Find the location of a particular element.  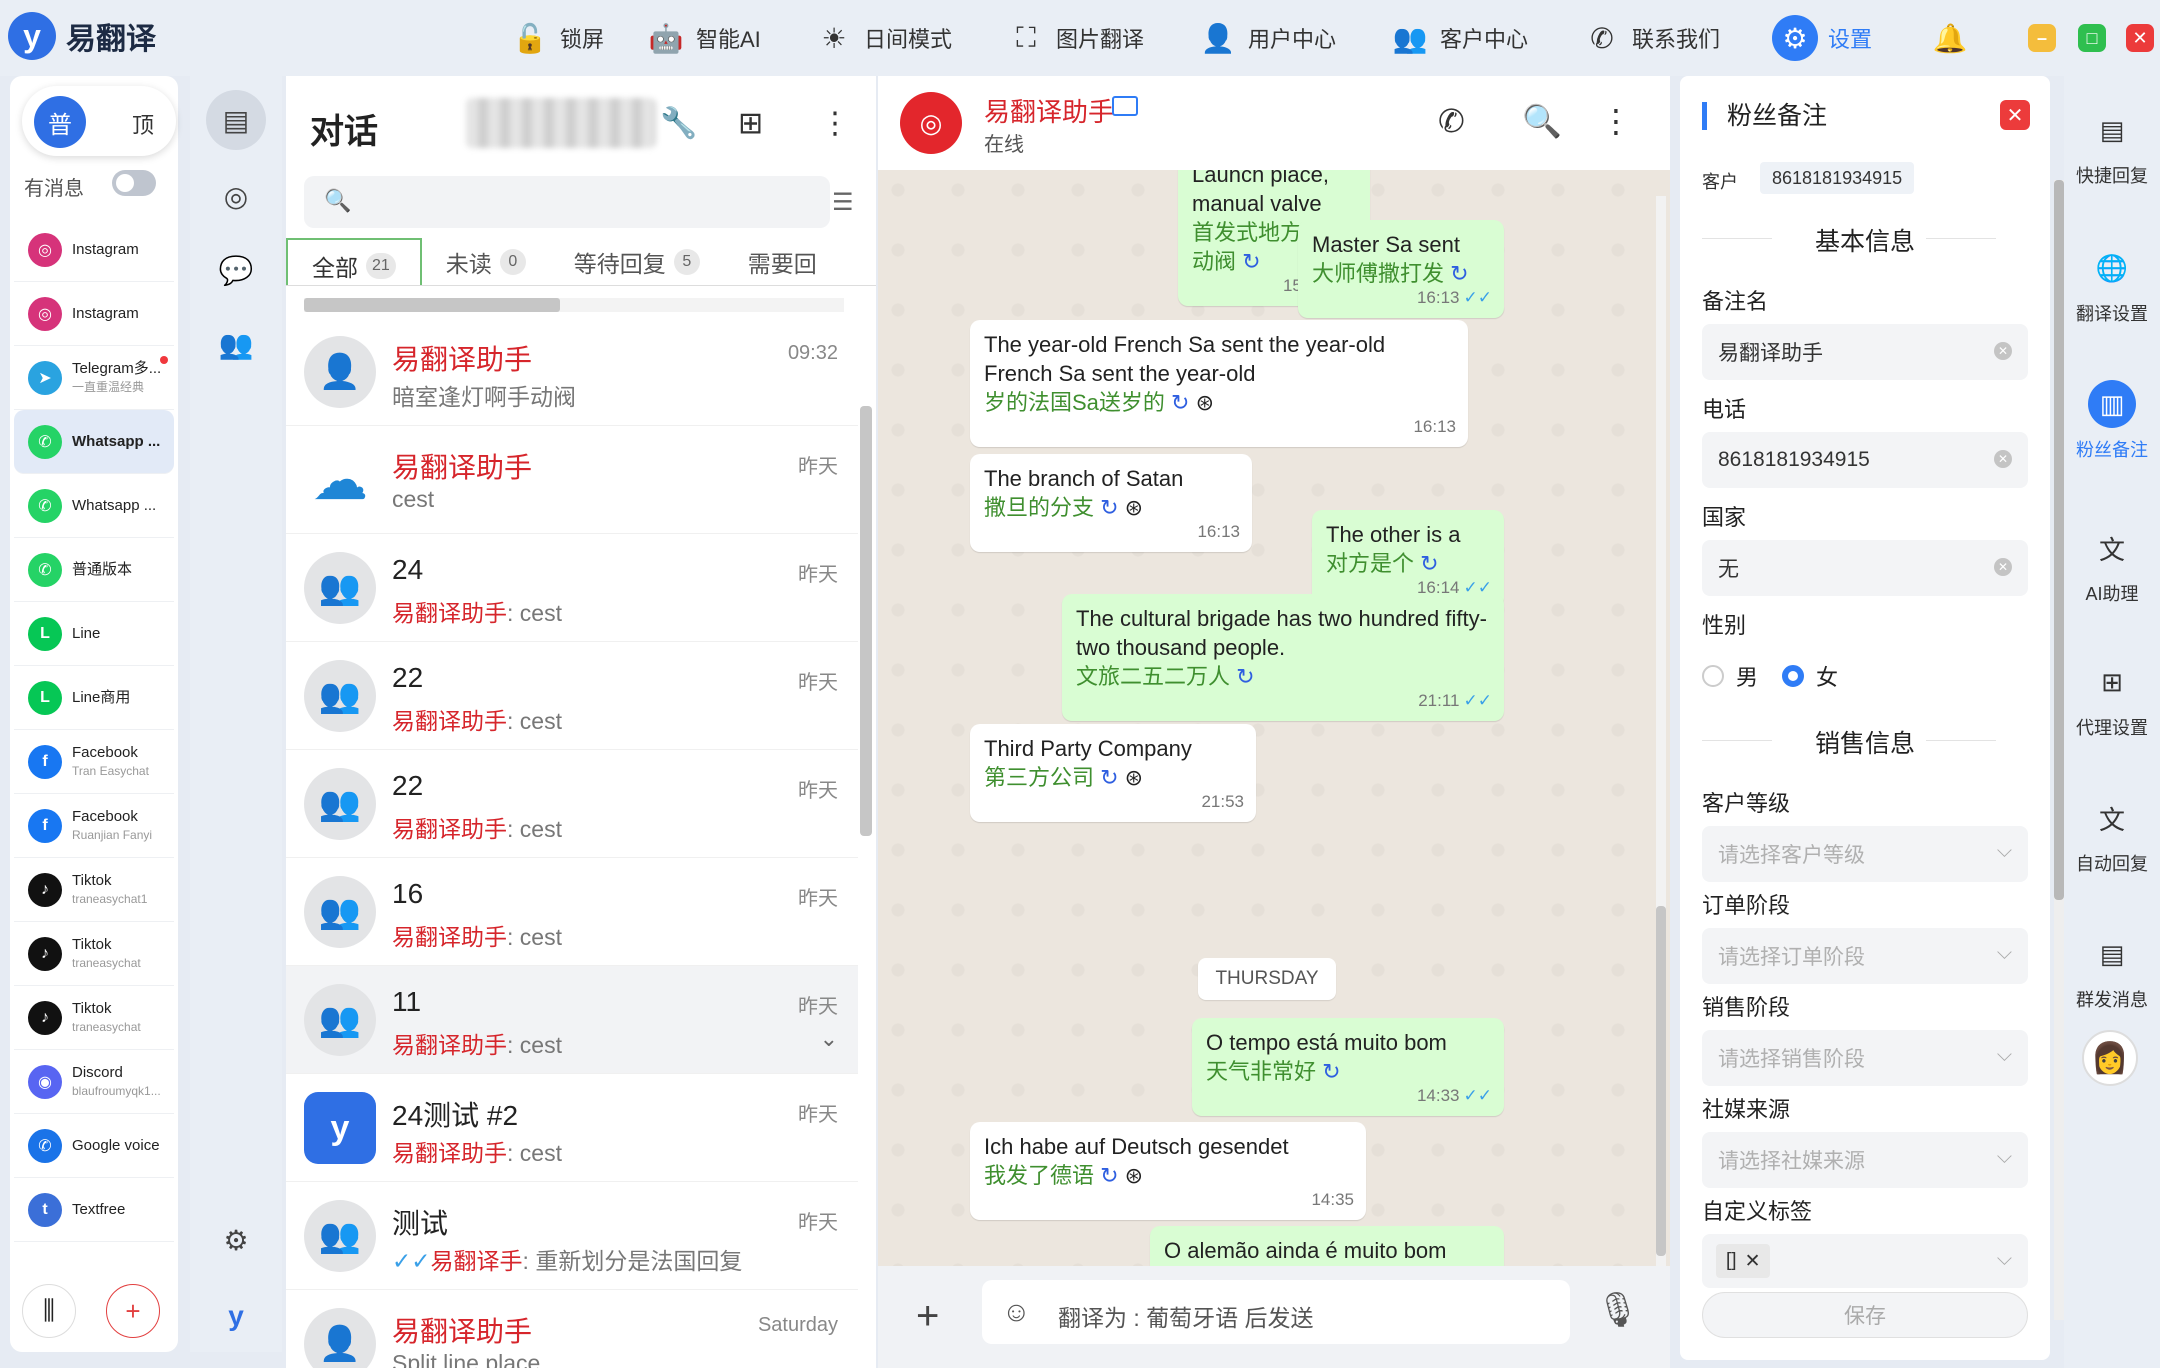

chevron-down-icon: ⌄ is located at coordinates (829, 1039).